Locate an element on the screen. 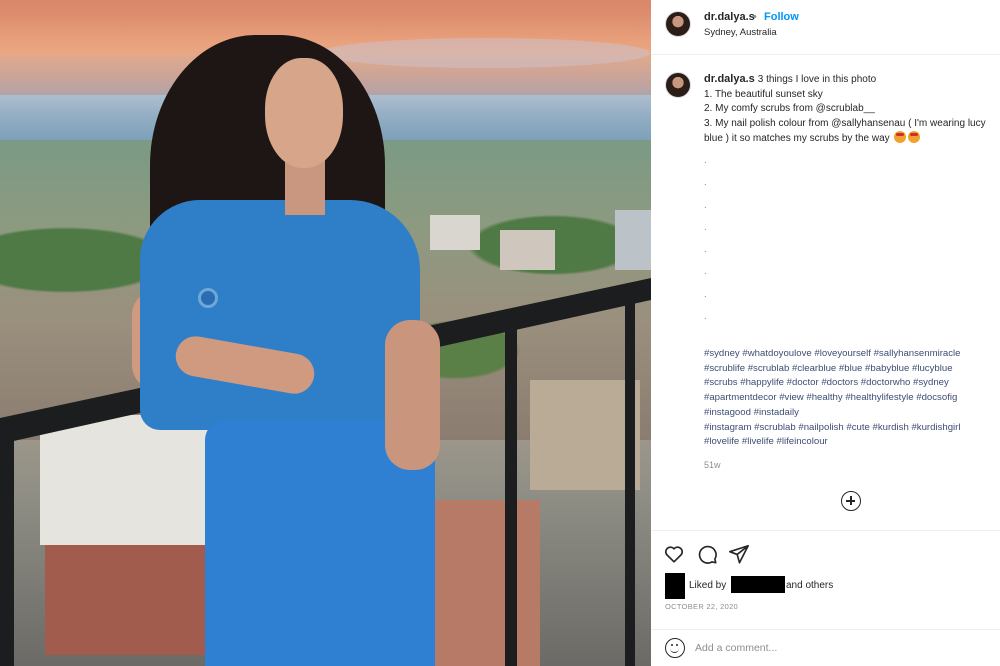 The height and width of the screenshot is (666, 1000). redacted-username is located at coordinates (758, 584).